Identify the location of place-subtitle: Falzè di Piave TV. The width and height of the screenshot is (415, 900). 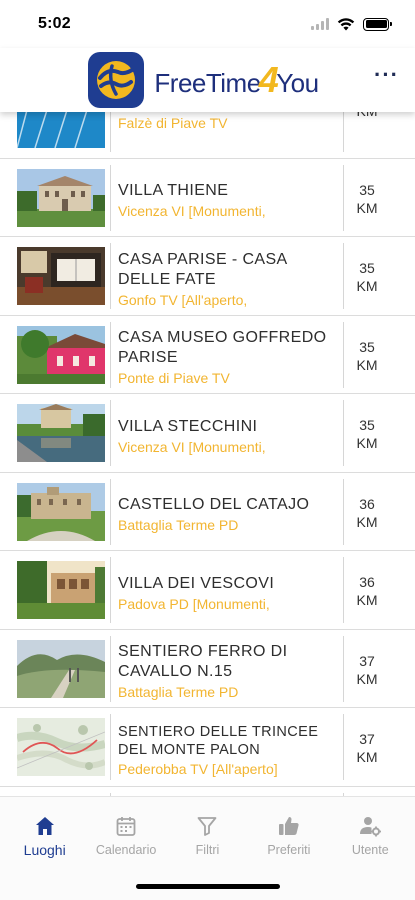
(173, 122).